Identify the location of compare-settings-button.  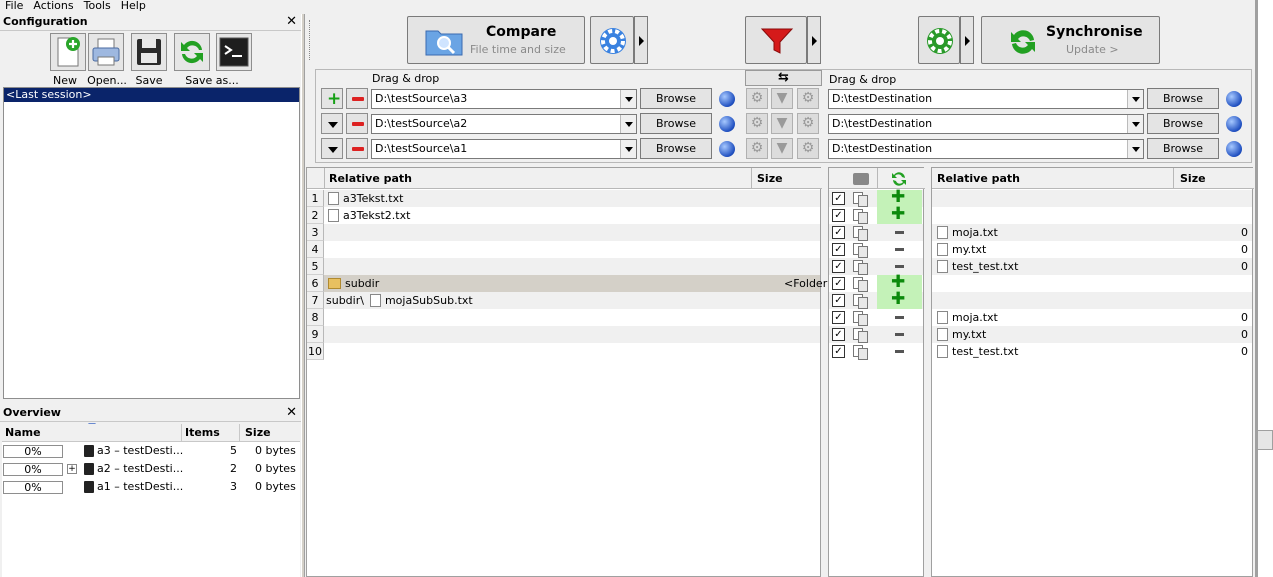
(612, 40).